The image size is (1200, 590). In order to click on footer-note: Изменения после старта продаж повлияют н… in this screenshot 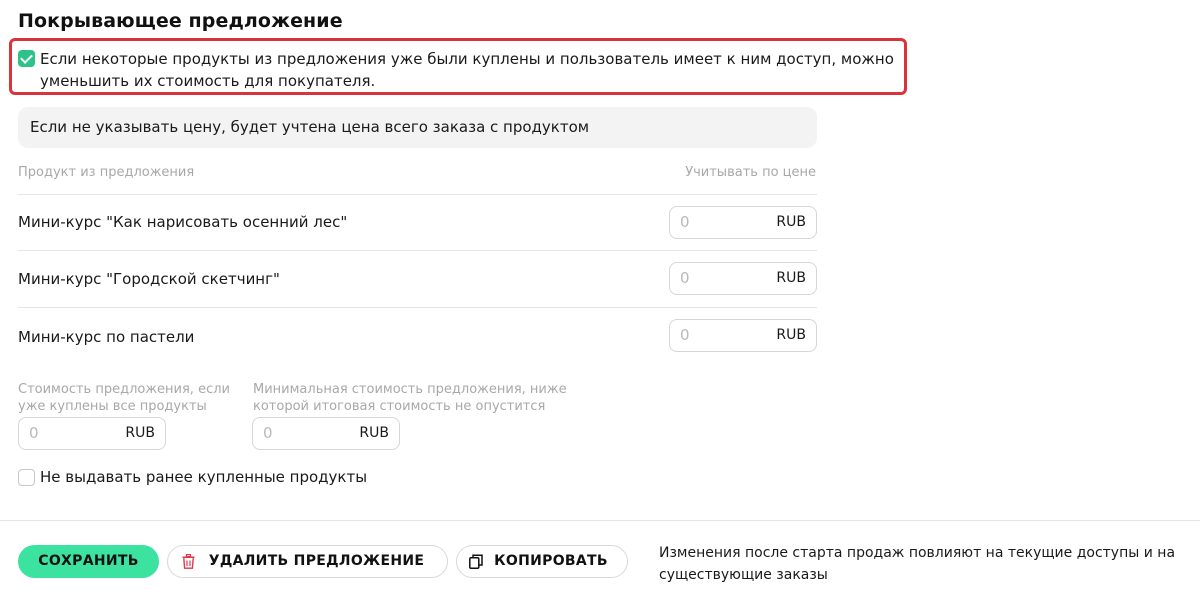, I will do `click(917, 564)`.